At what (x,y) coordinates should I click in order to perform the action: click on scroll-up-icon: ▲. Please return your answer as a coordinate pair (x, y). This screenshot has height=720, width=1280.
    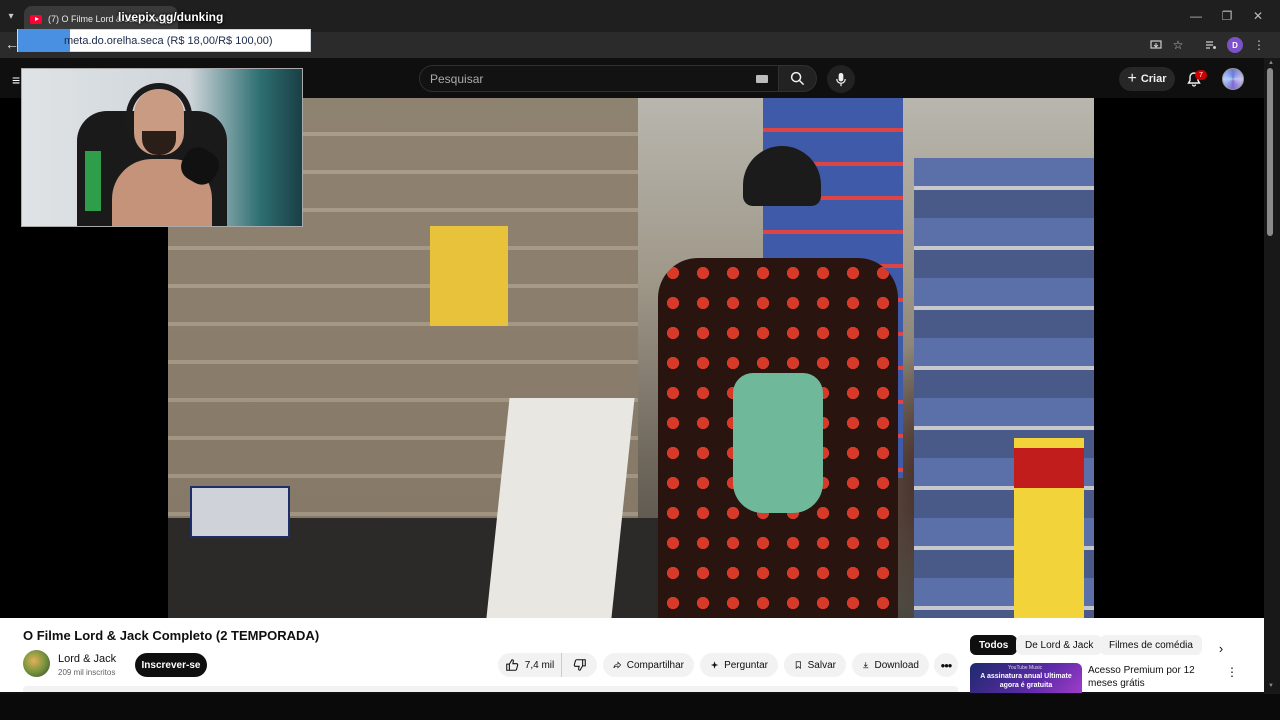
    Looking at the image, I should click on (1271, 64).